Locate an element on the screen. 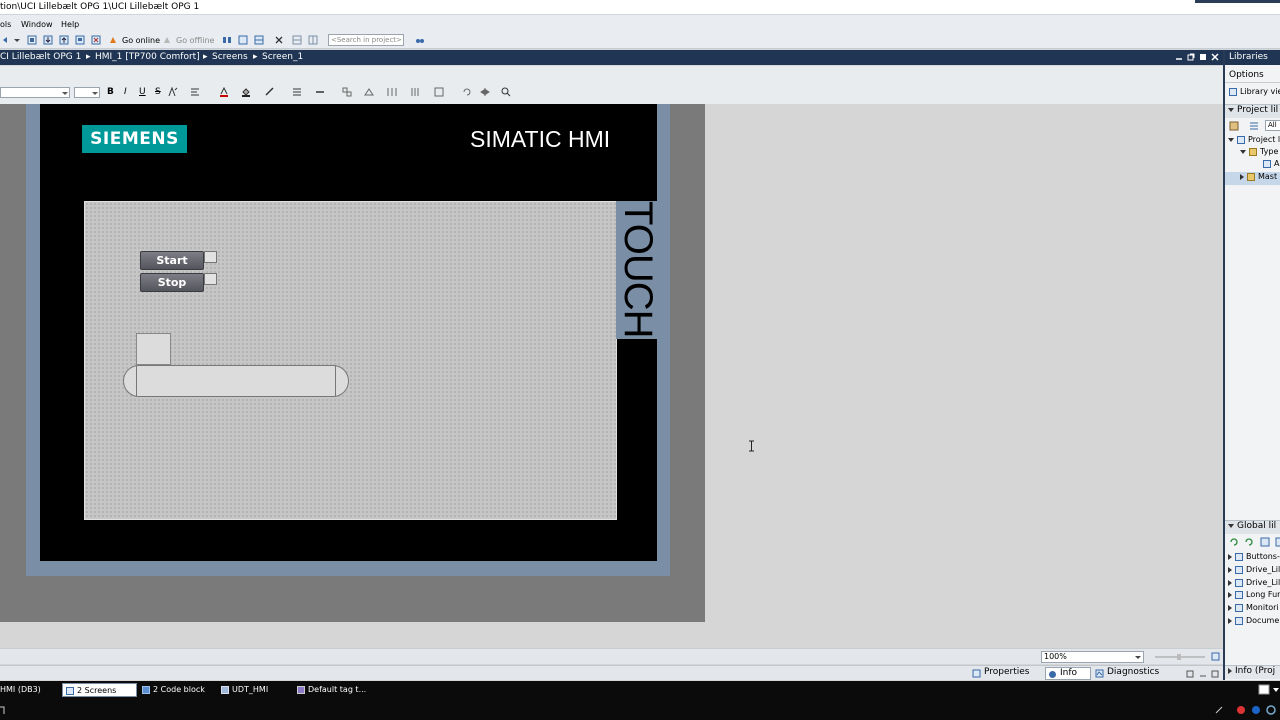  align-objects-icon is located at coordinates (347, 92).